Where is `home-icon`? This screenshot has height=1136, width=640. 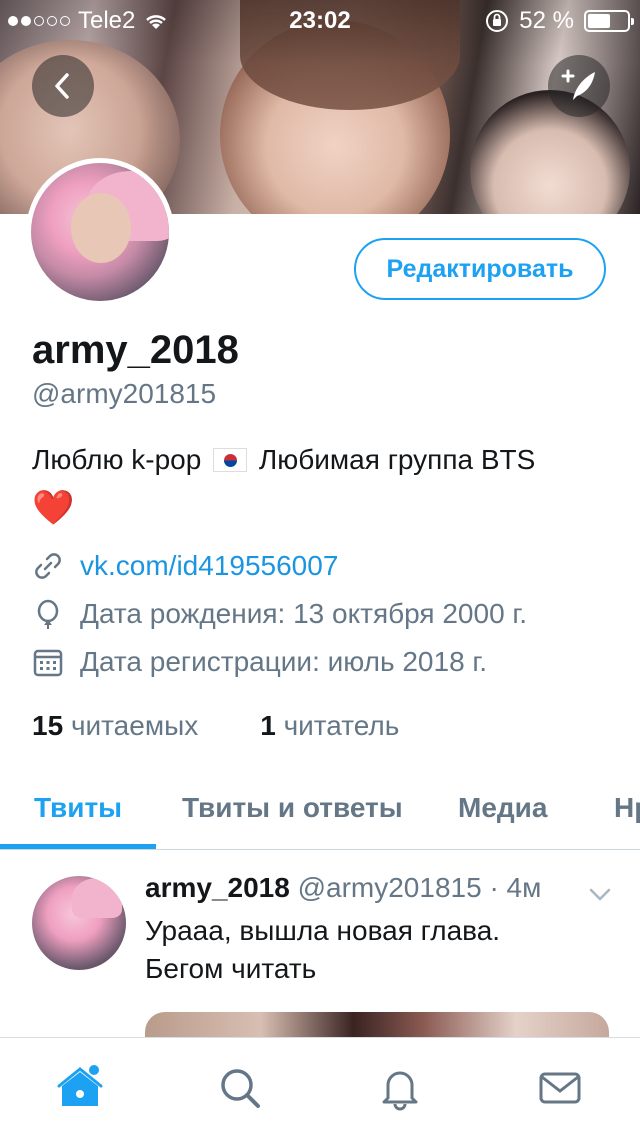
home-icon is located at coordinates (80, 1088).